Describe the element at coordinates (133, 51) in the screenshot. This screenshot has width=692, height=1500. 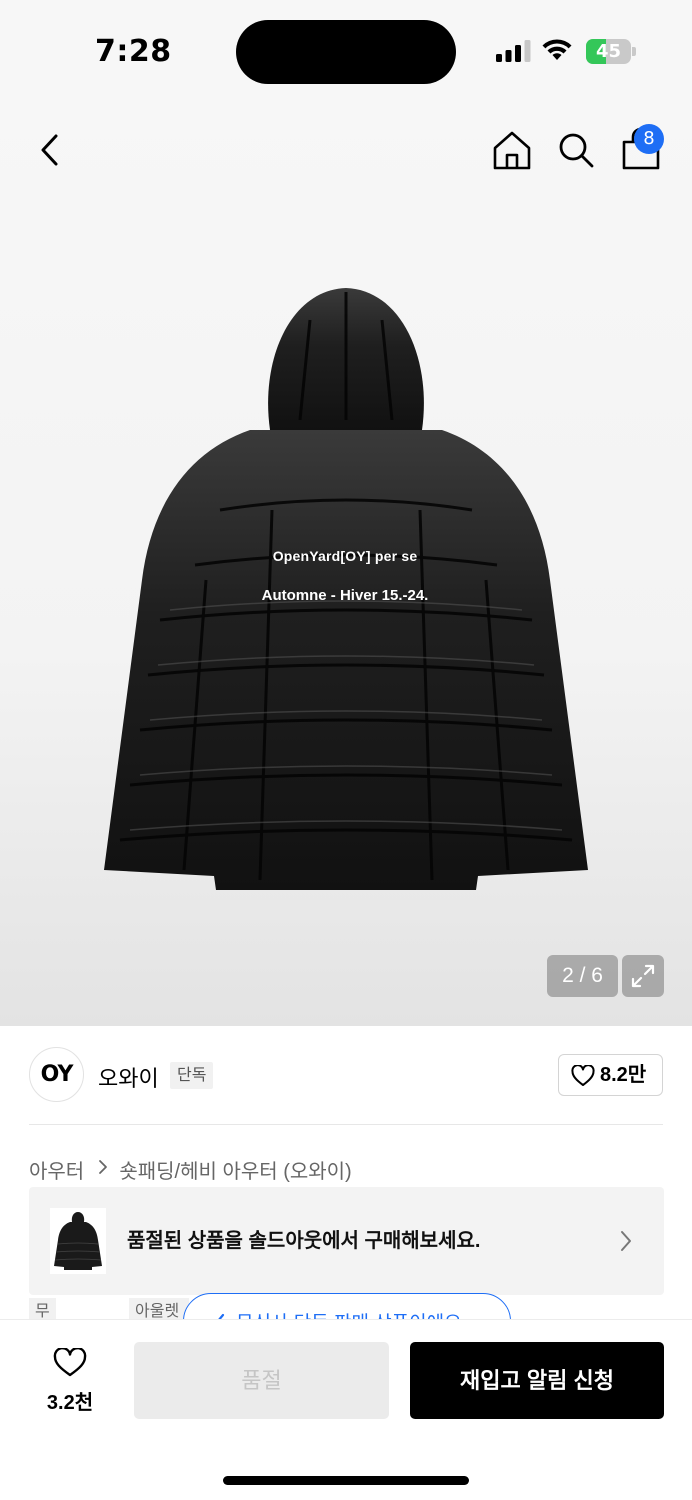
I see `status-time: 7:28` at that location.